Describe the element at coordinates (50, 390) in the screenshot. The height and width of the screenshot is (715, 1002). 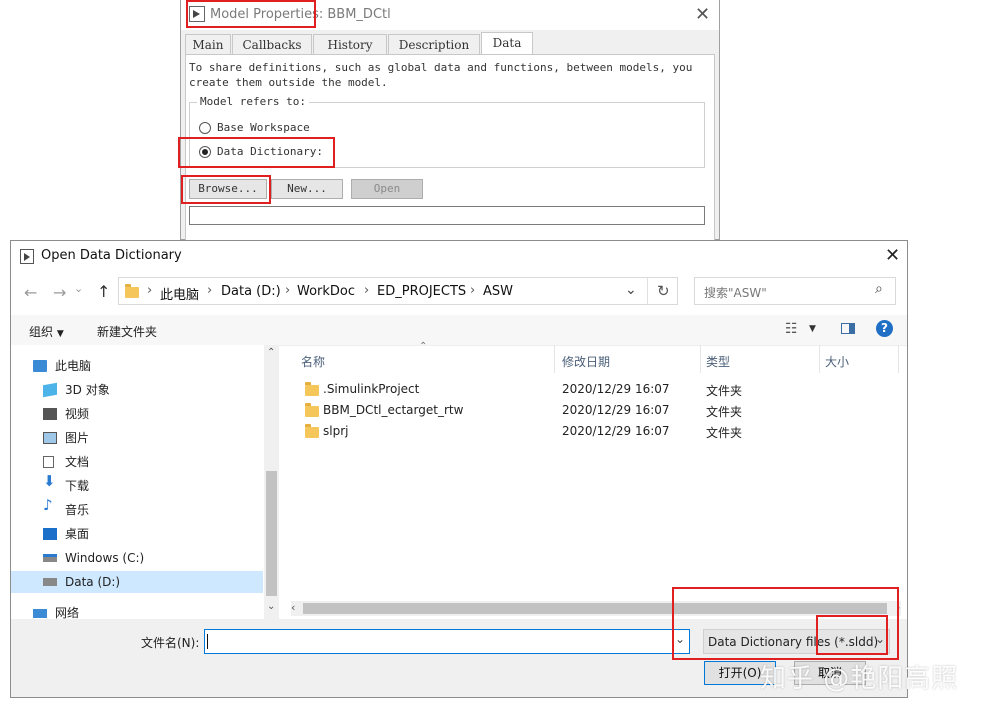
I see `cube-icon` at that location.